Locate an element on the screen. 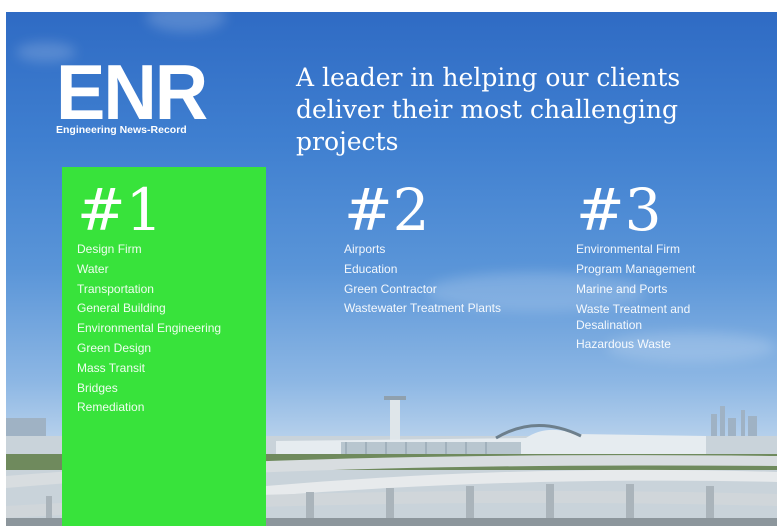  ranking-item: General Building is located at coordinates (121, 308).